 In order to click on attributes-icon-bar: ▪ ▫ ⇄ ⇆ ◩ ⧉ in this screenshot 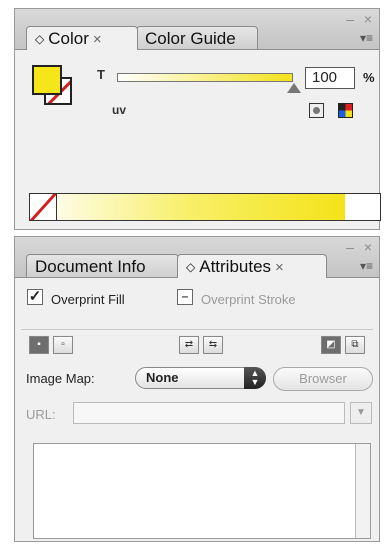, I will do `click(197, 341)`.